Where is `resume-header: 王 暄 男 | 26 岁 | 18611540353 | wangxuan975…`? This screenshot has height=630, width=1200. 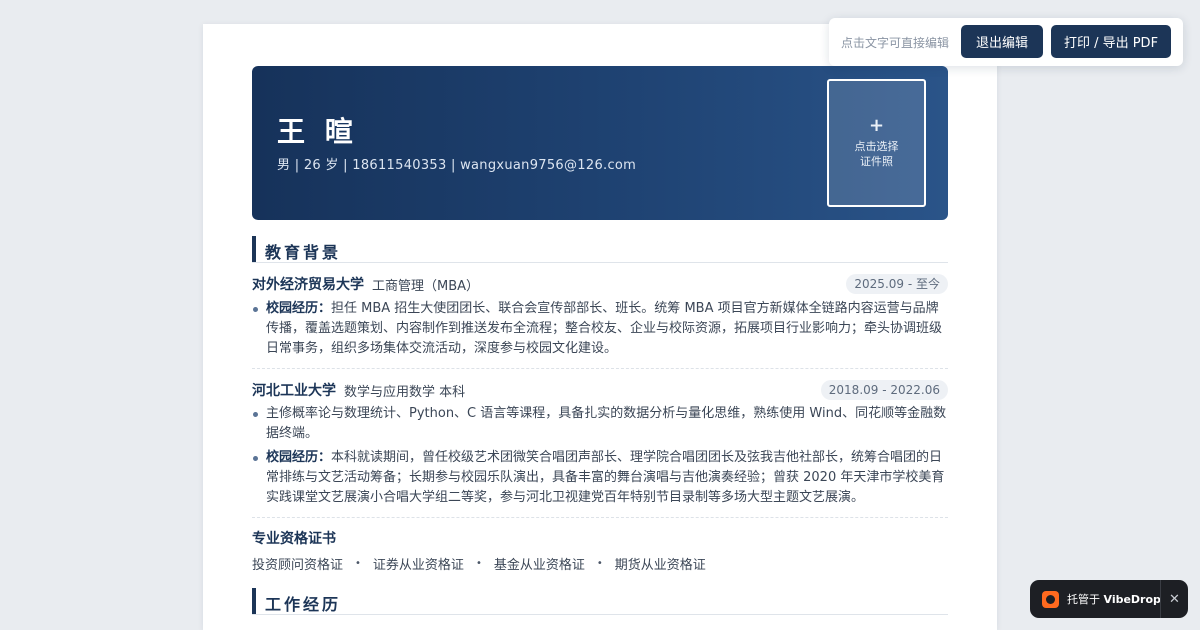
resume-header: 王 暄 男 | 26 岁 | 18611540353 | wangxuan975… is located at coordinates (600, 143).